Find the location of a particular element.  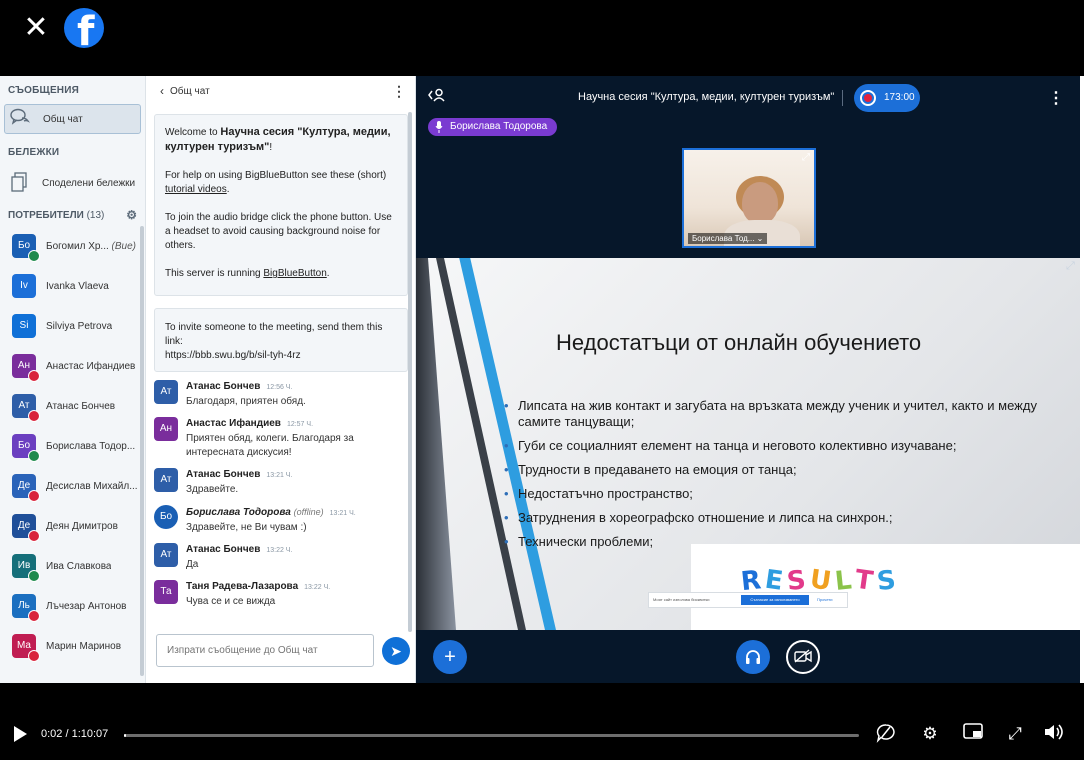

notes-icon is located at coordinates (19, 183).